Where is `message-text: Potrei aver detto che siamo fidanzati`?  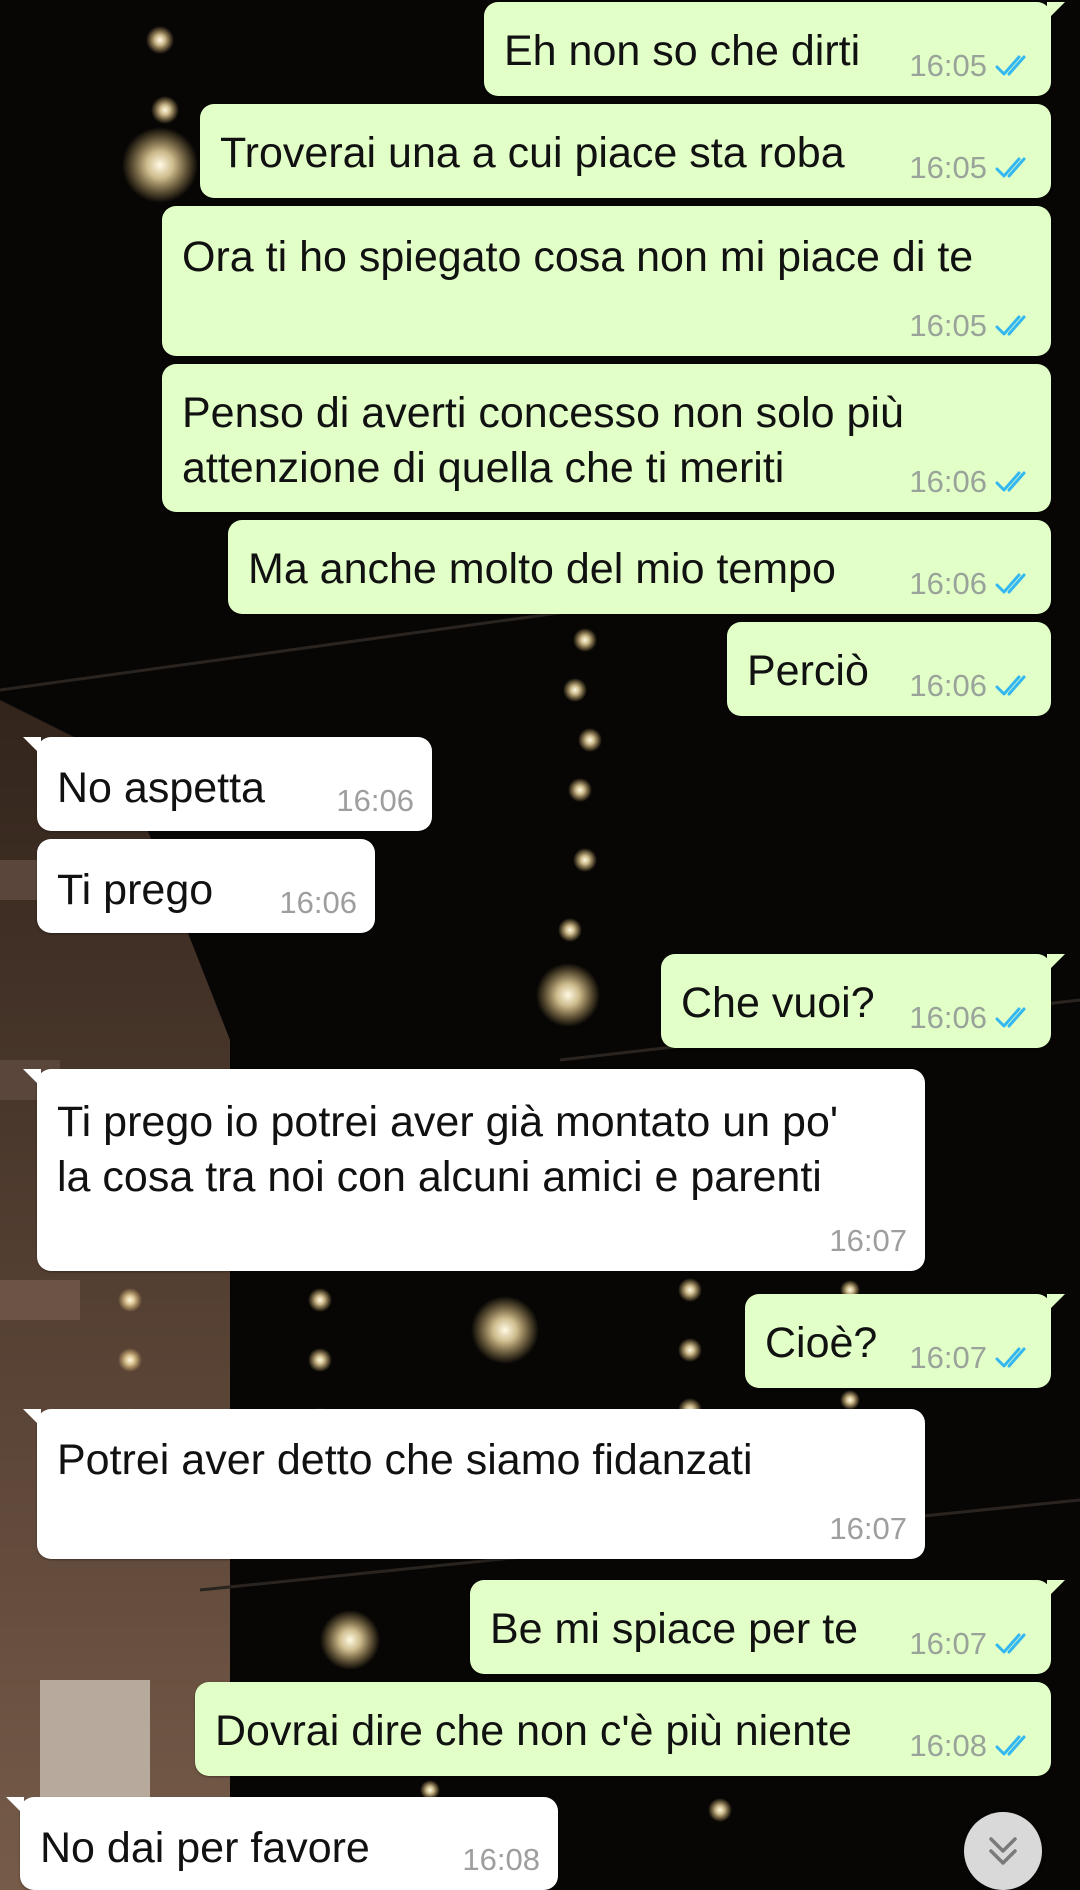 message-text: Potrei aver detto che siamo fidanzati is located at coordinates (405, 1460).